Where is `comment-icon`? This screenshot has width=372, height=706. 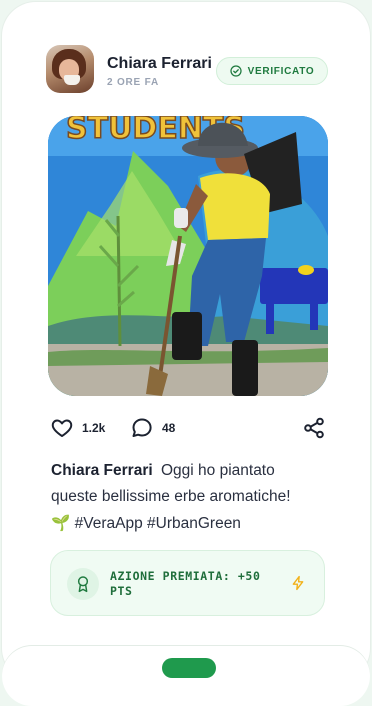 comment-icon is located at coordinates (142, 427).